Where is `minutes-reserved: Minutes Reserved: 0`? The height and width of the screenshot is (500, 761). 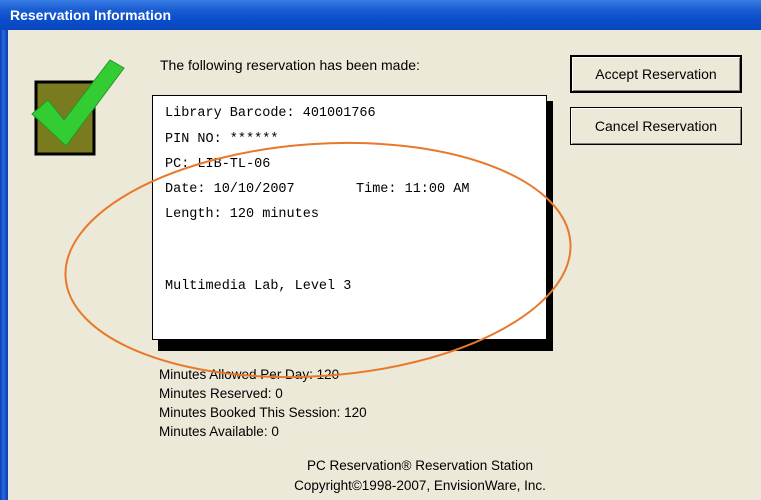
minutes-reserved: Minutes Reserved: 0 is located at coordinates (221, 393).